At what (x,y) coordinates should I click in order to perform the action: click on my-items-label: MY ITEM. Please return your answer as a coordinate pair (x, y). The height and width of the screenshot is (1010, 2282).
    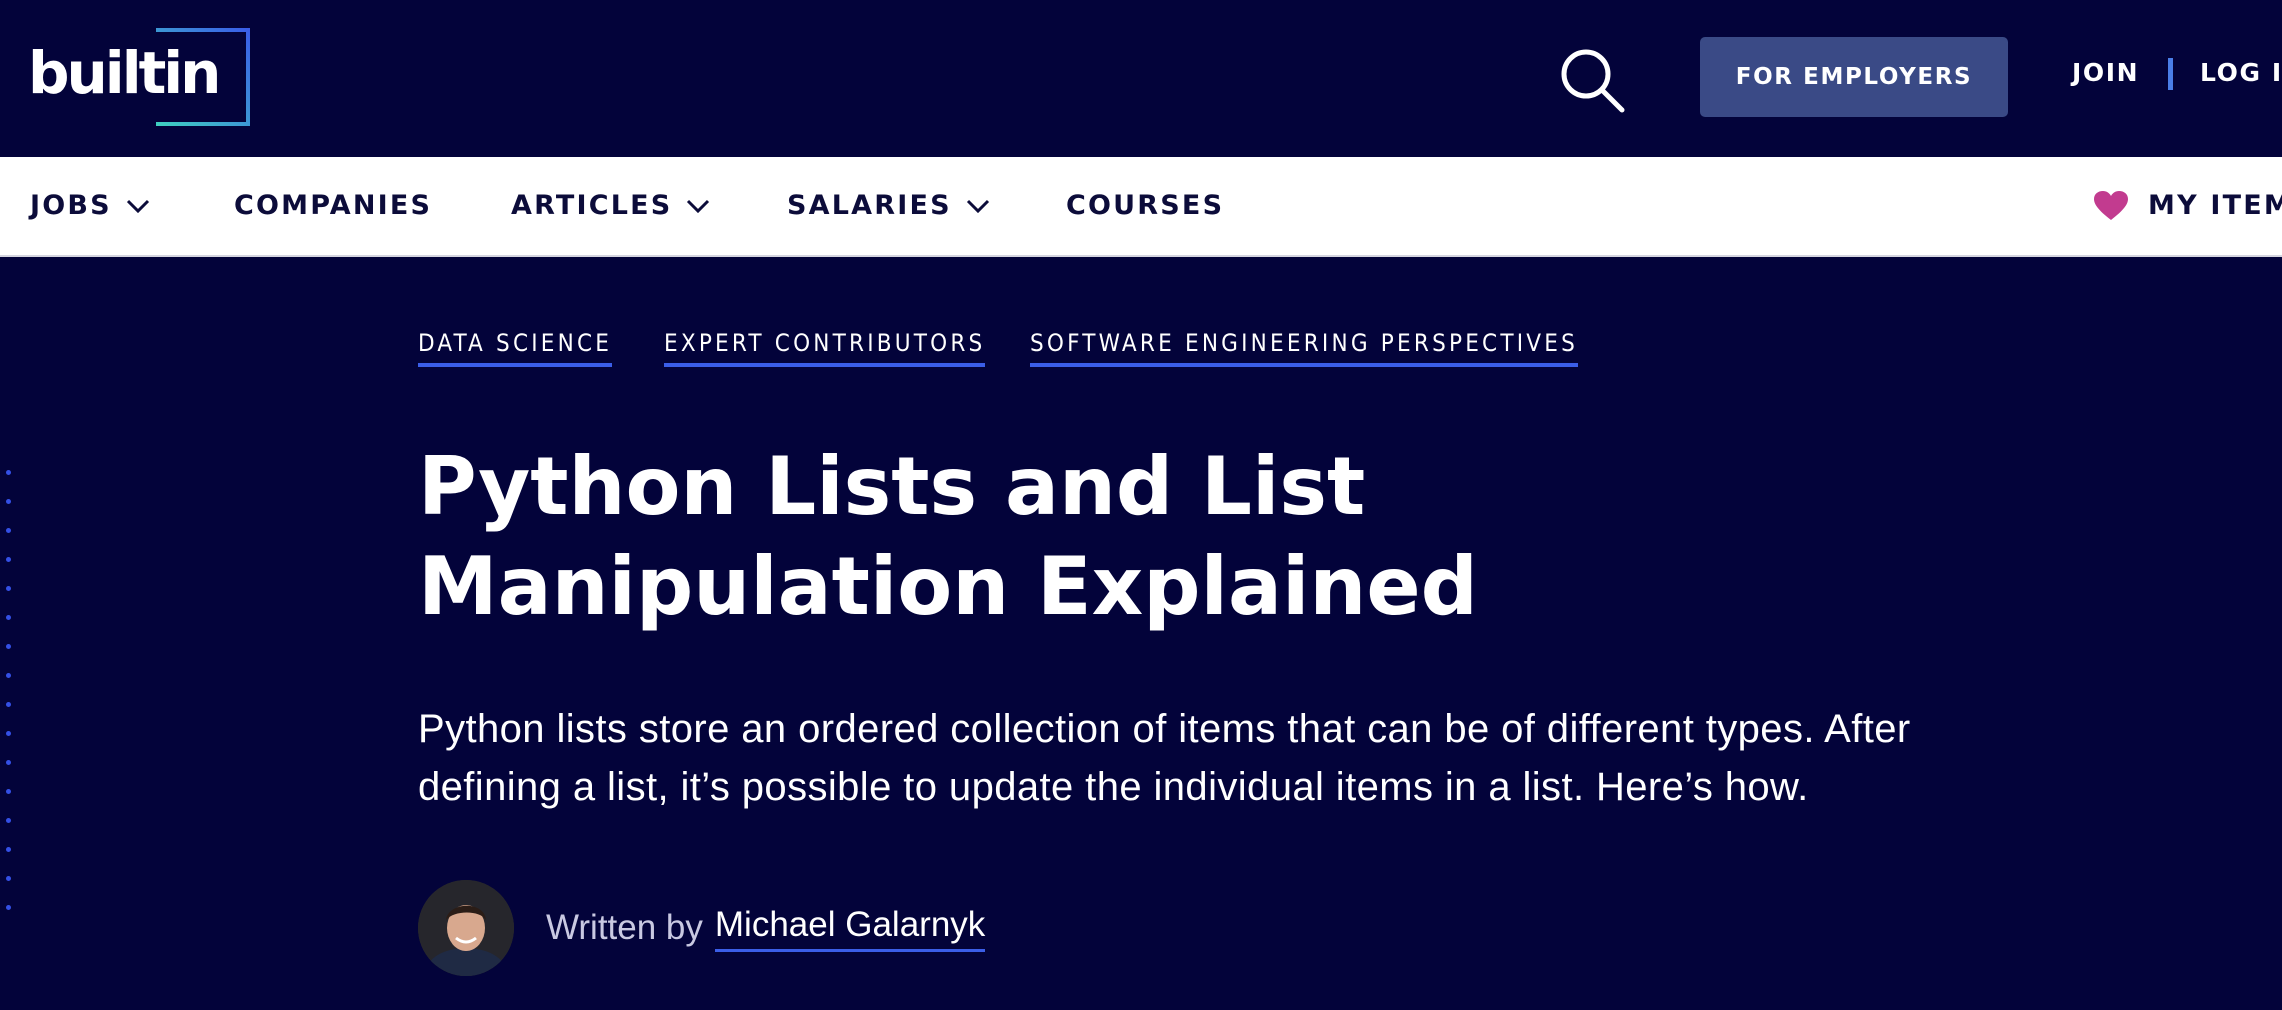
    Looking at the image, I should click on (2215, 205).